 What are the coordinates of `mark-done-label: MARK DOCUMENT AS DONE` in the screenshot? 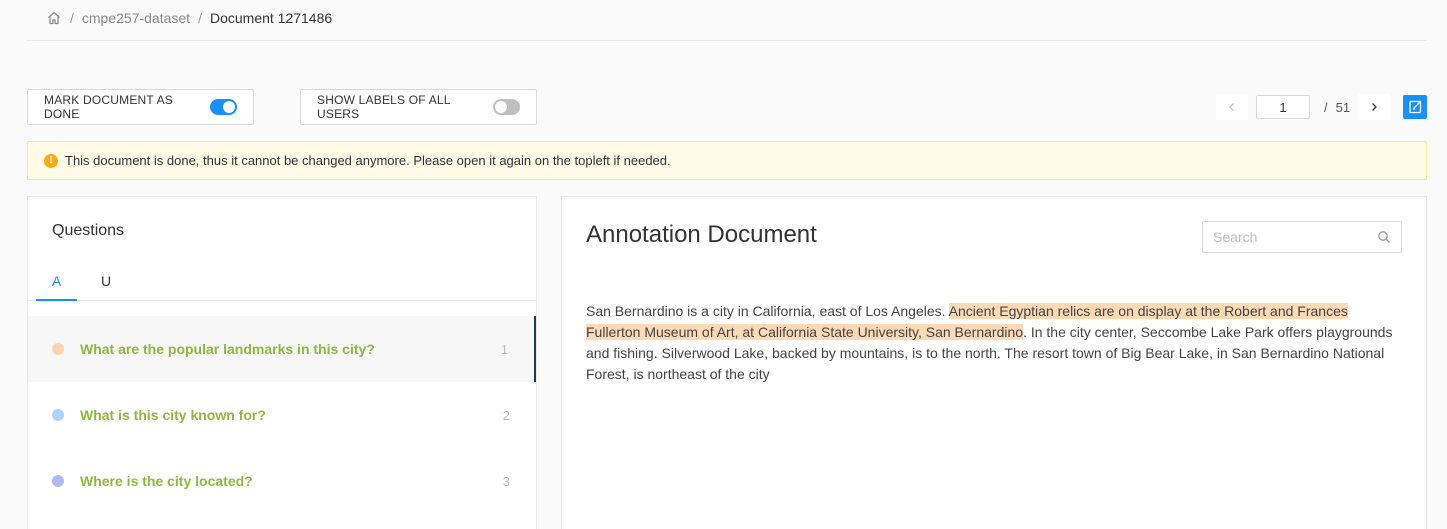 It's located at (108, 107).